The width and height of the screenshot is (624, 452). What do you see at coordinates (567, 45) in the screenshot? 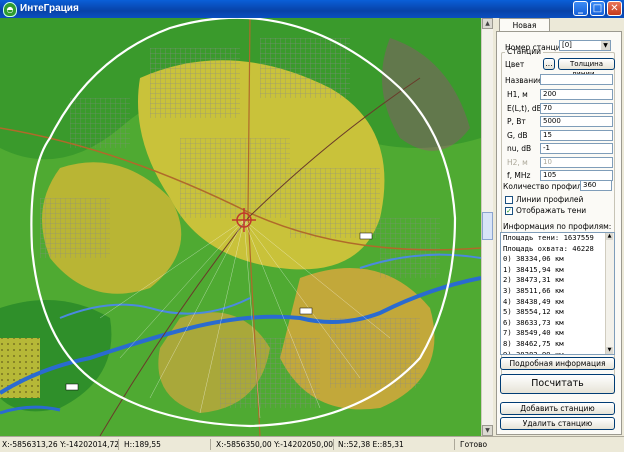
I see `station-number-value: [0]` at bounding box center [567, 45].